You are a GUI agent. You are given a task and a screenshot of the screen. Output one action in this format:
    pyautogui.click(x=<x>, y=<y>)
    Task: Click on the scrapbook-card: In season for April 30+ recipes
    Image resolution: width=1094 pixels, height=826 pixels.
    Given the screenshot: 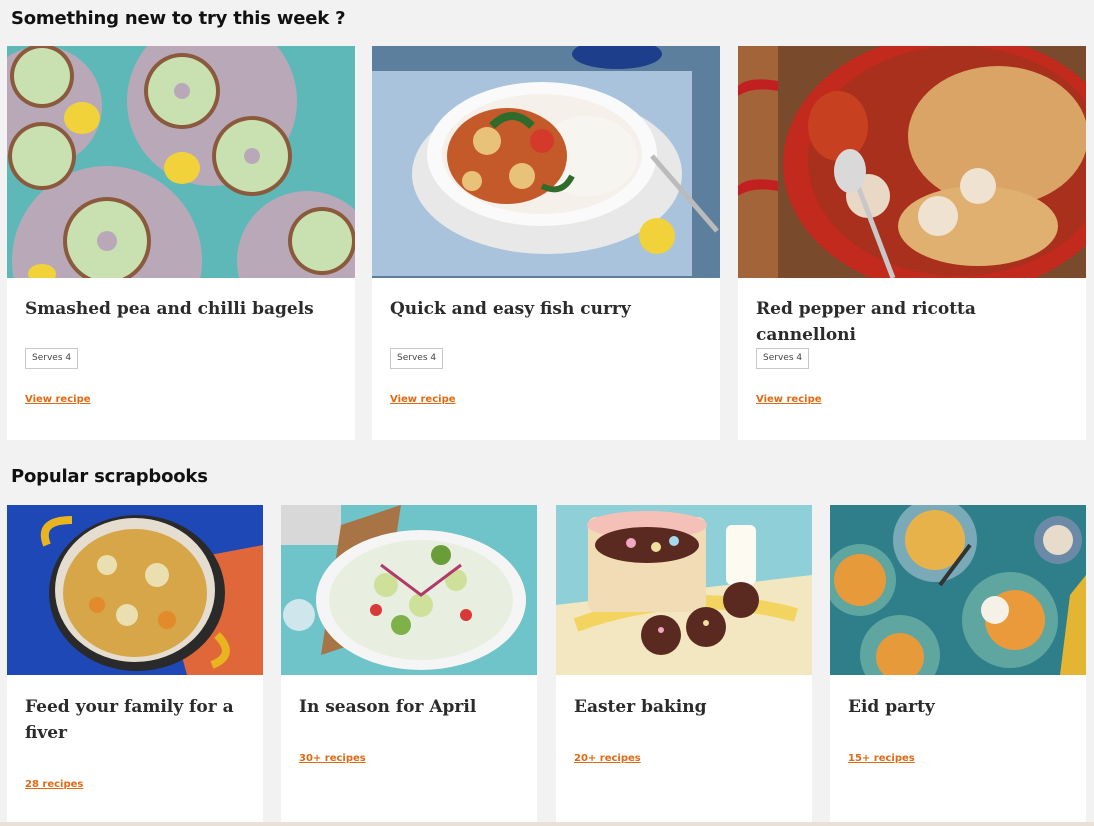 What is the action you would take?
    pyautogui.click(x=409, y=665)
    